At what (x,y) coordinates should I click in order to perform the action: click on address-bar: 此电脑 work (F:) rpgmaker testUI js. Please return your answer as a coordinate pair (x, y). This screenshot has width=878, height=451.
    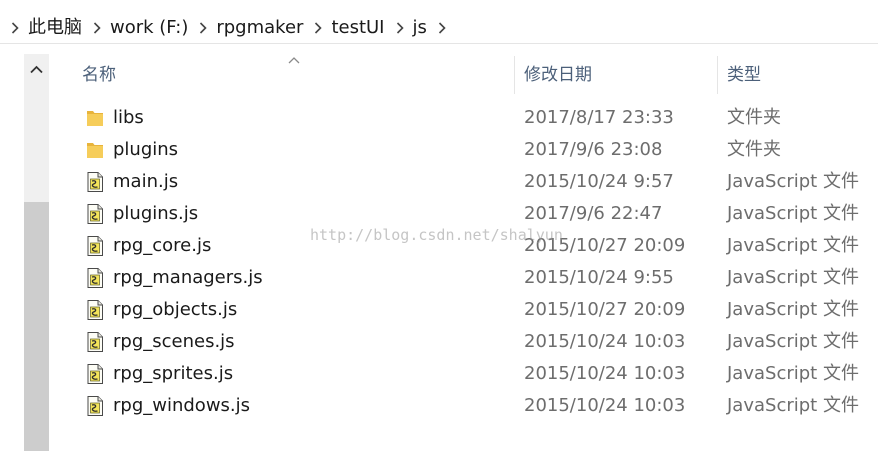
    Looking at the image, I should click on (439, 22).